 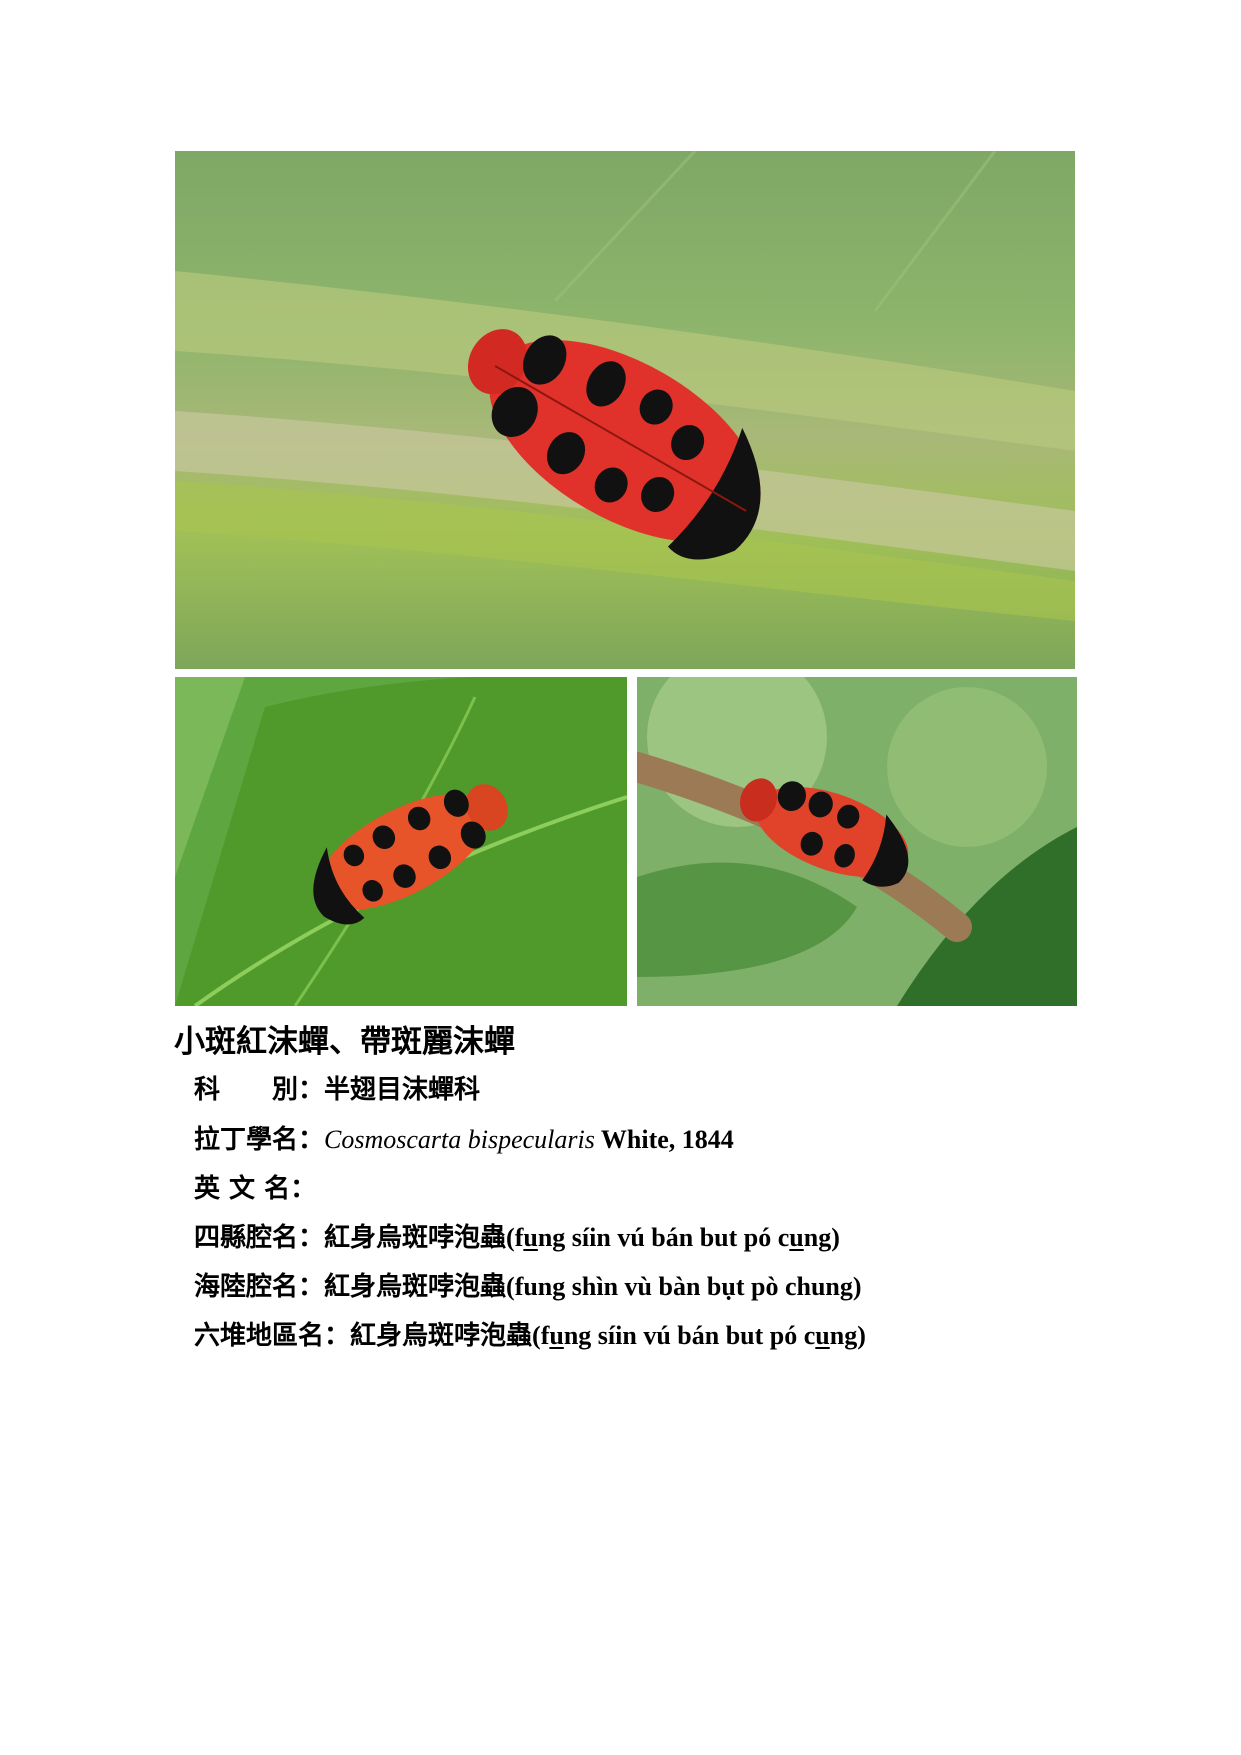 I want to click on latin-name-label: 拉丁學名：, so click(x=259, y=1140).